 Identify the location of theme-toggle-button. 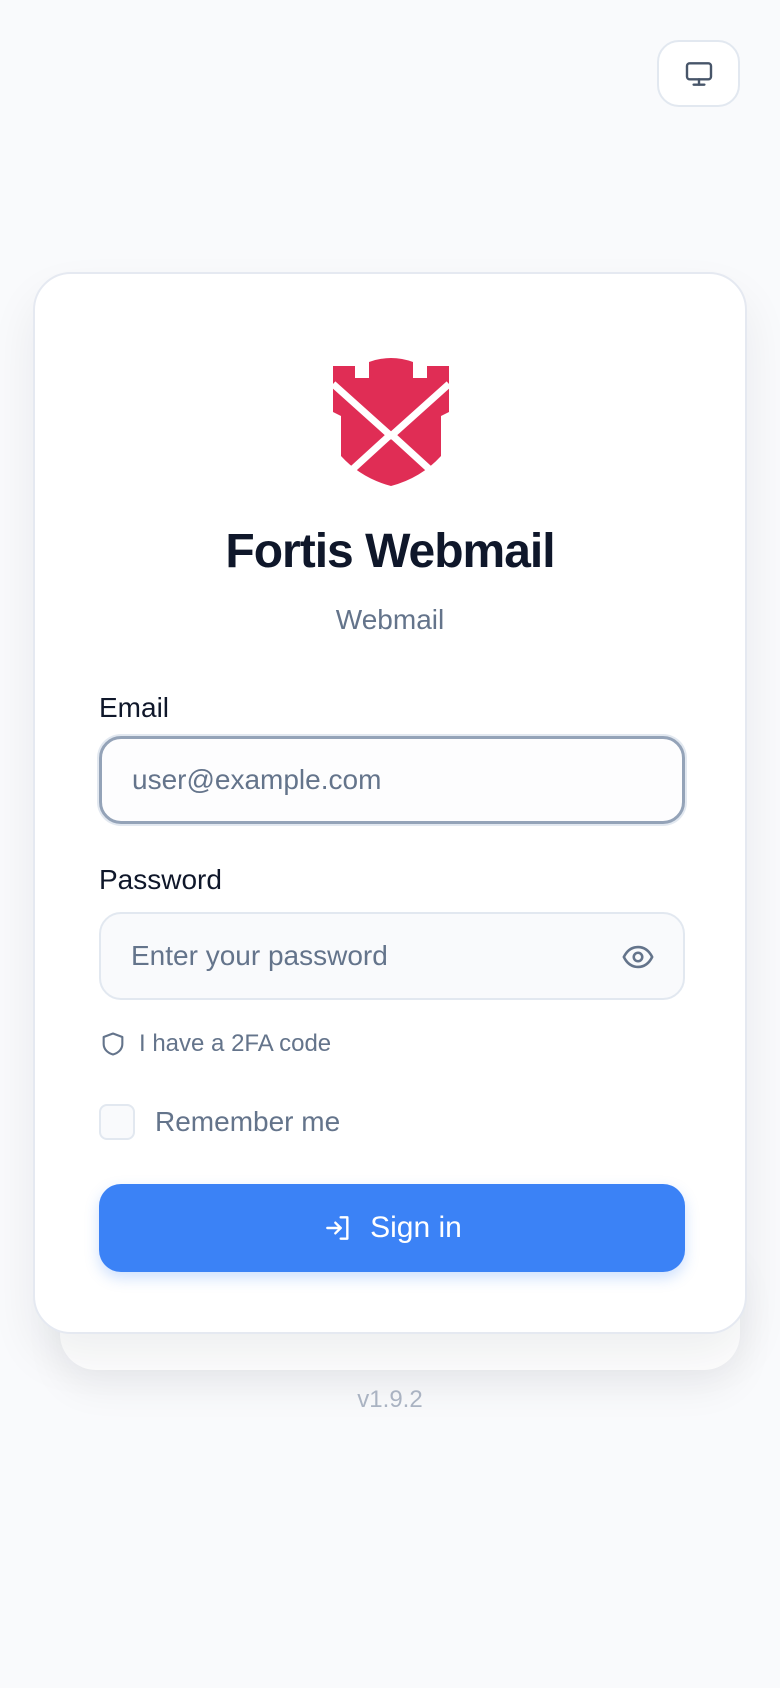
(698, 73).